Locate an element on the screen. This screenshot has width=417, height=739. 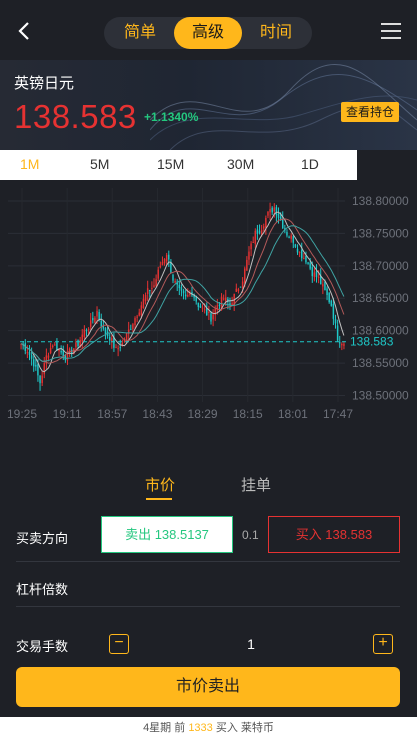
tab-limit-order: 挂单 is located at coordinates (256, 484).